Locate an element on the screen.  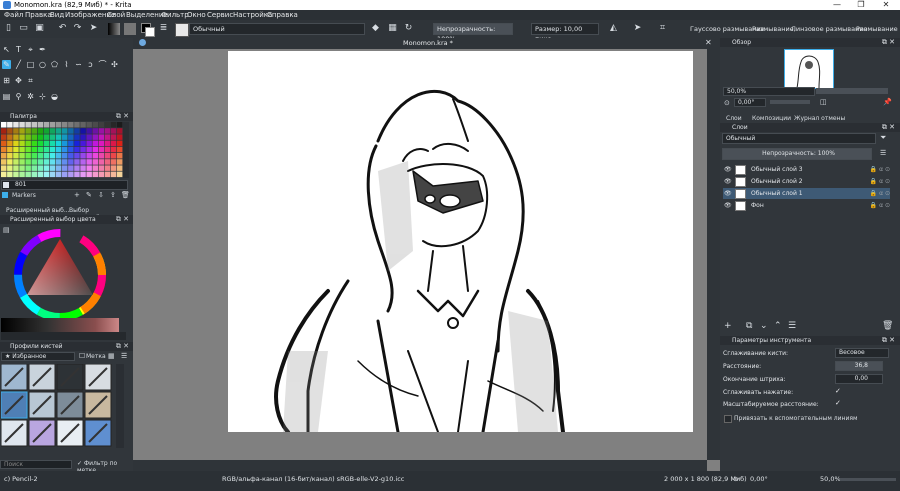
move-layer-down-icon: ⌄ is located at coordinates (764, 326).